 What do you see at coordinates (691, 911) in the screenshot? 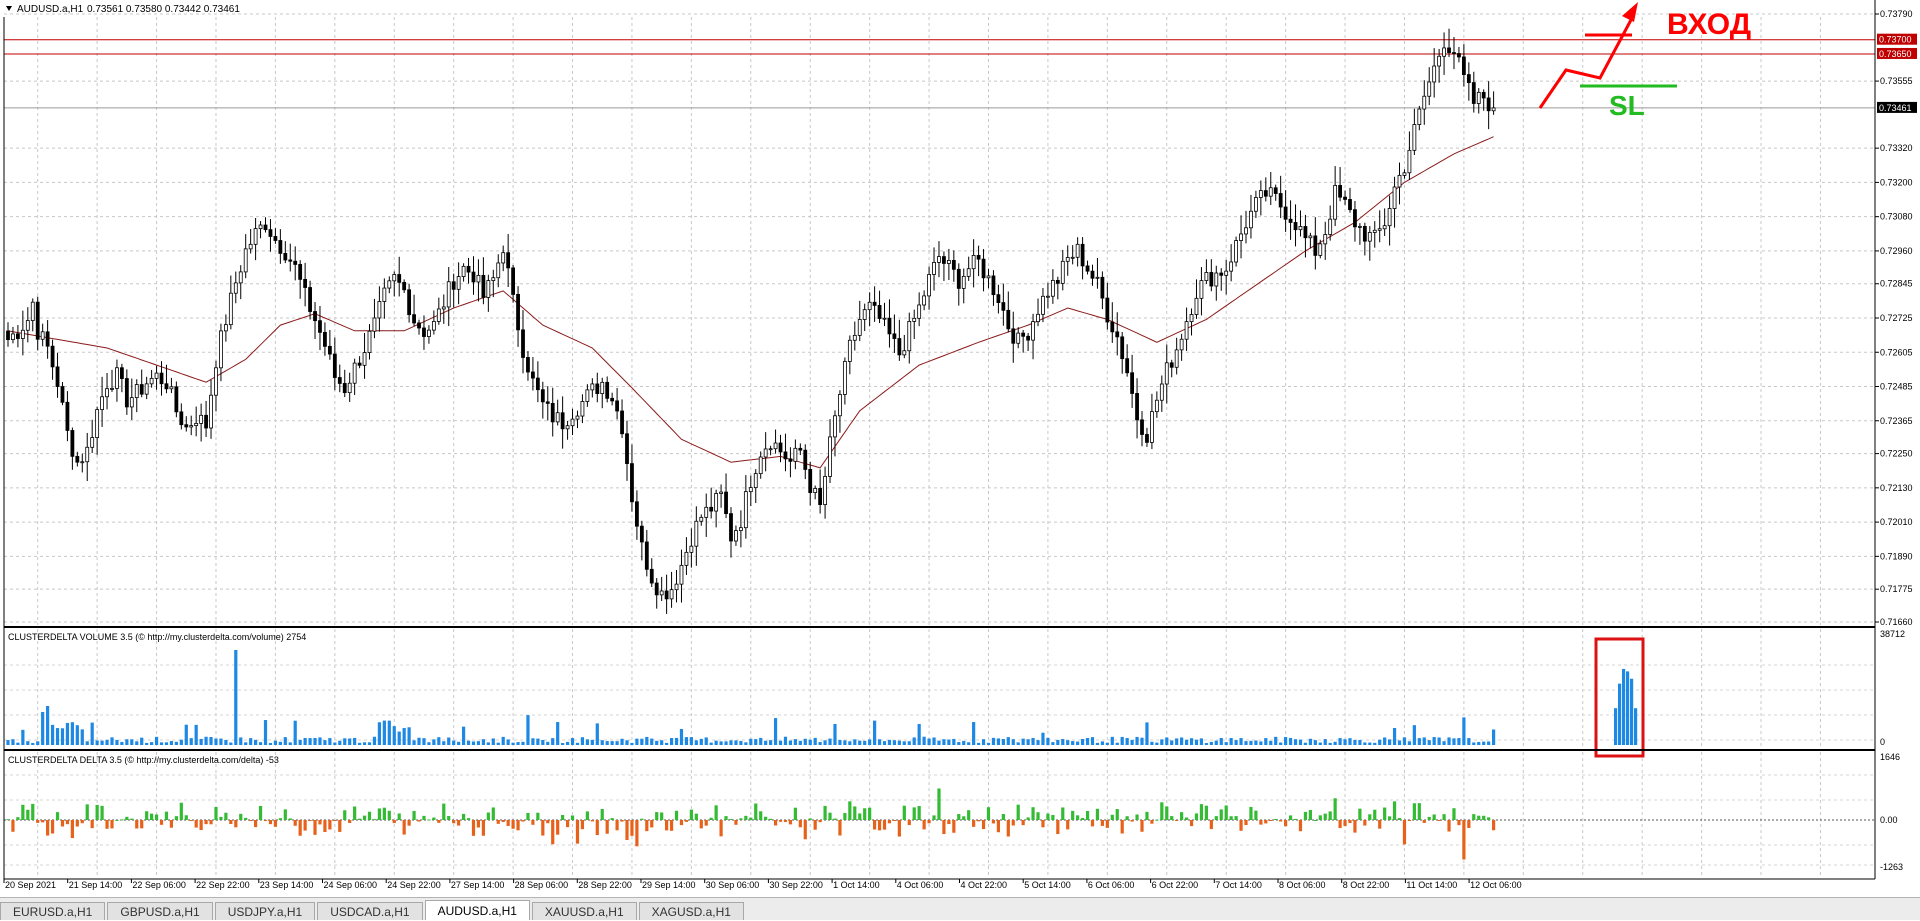
I see `tab-xagusd-a-h1: XAGUSD.a,H1` at bounding box center [691, 911].